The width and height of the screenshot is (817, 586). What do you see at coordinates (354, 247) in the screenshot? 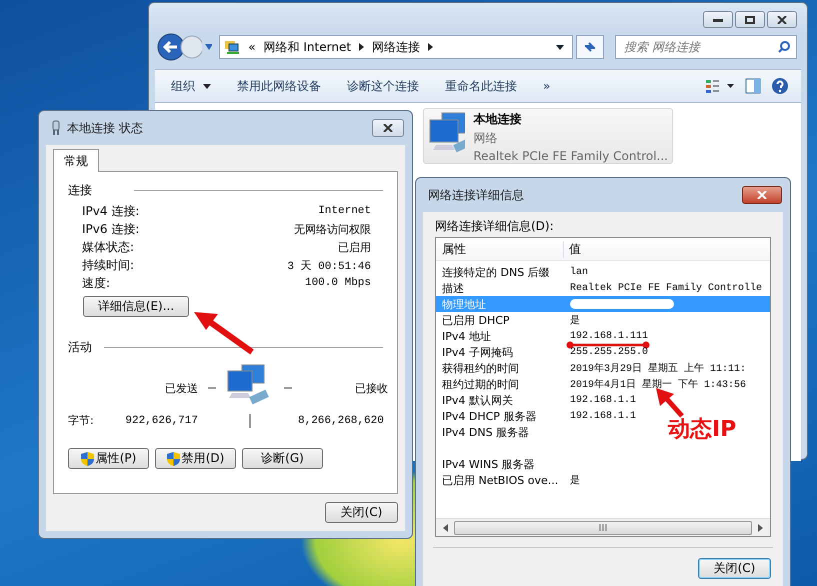
I see `field-value: 已启用` at bounding box center [354, 247].